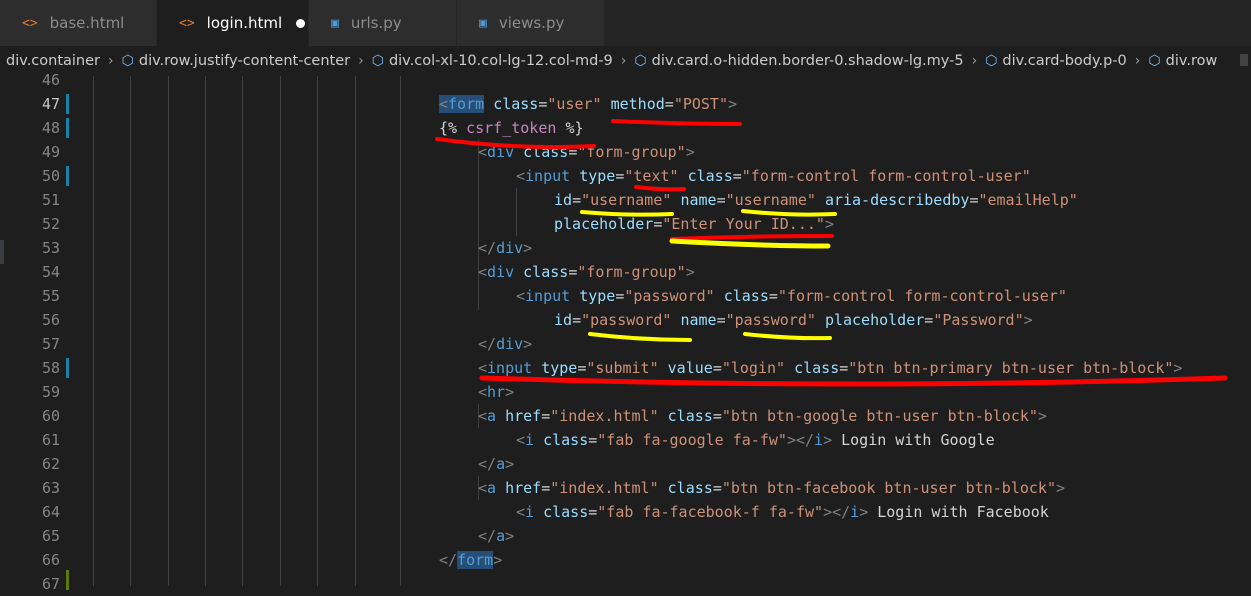 Image resolution: width=1251 pixels, height=596 pixels. I want to click on scrollbar-marker, so click(1244, 60).